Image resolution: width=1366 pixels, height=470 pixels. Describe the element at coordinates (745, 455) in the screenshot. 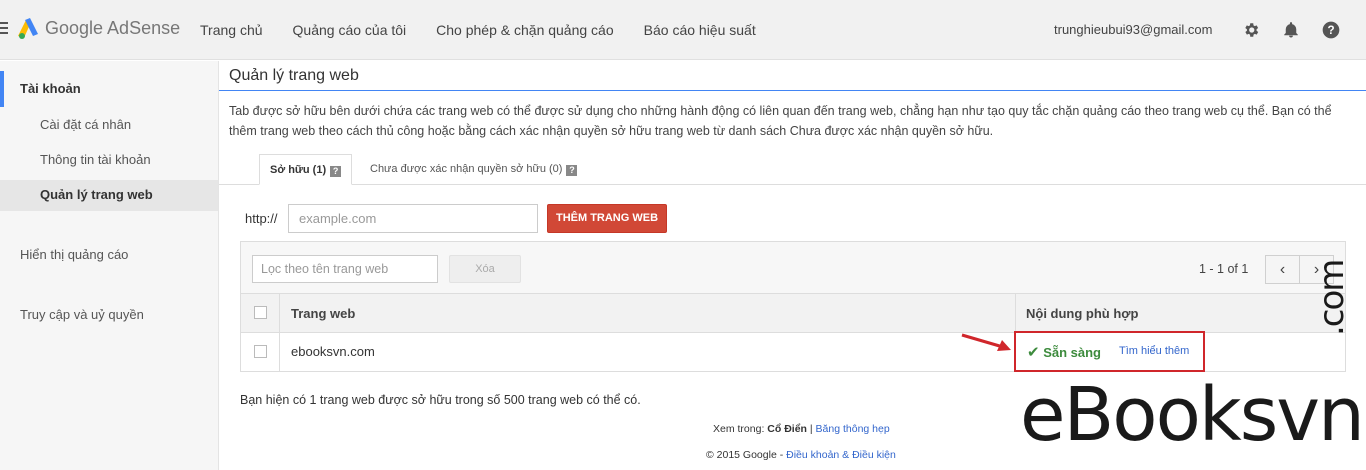

I see `copyright-text: © 2015 Google -` at that location.